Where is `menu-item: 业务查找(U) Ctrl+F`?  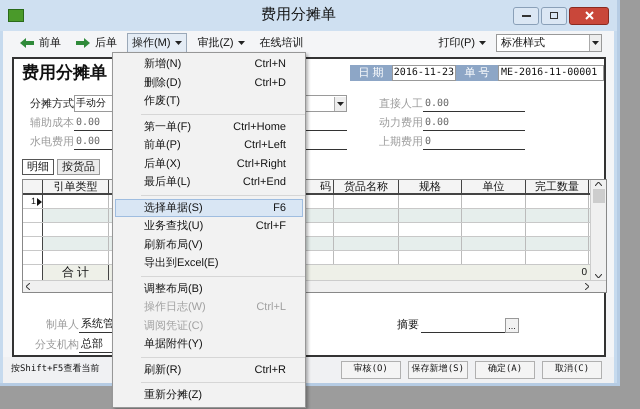 menu-item: 业务查找(U) Ctrl+F is located at coordinates (209, 226).